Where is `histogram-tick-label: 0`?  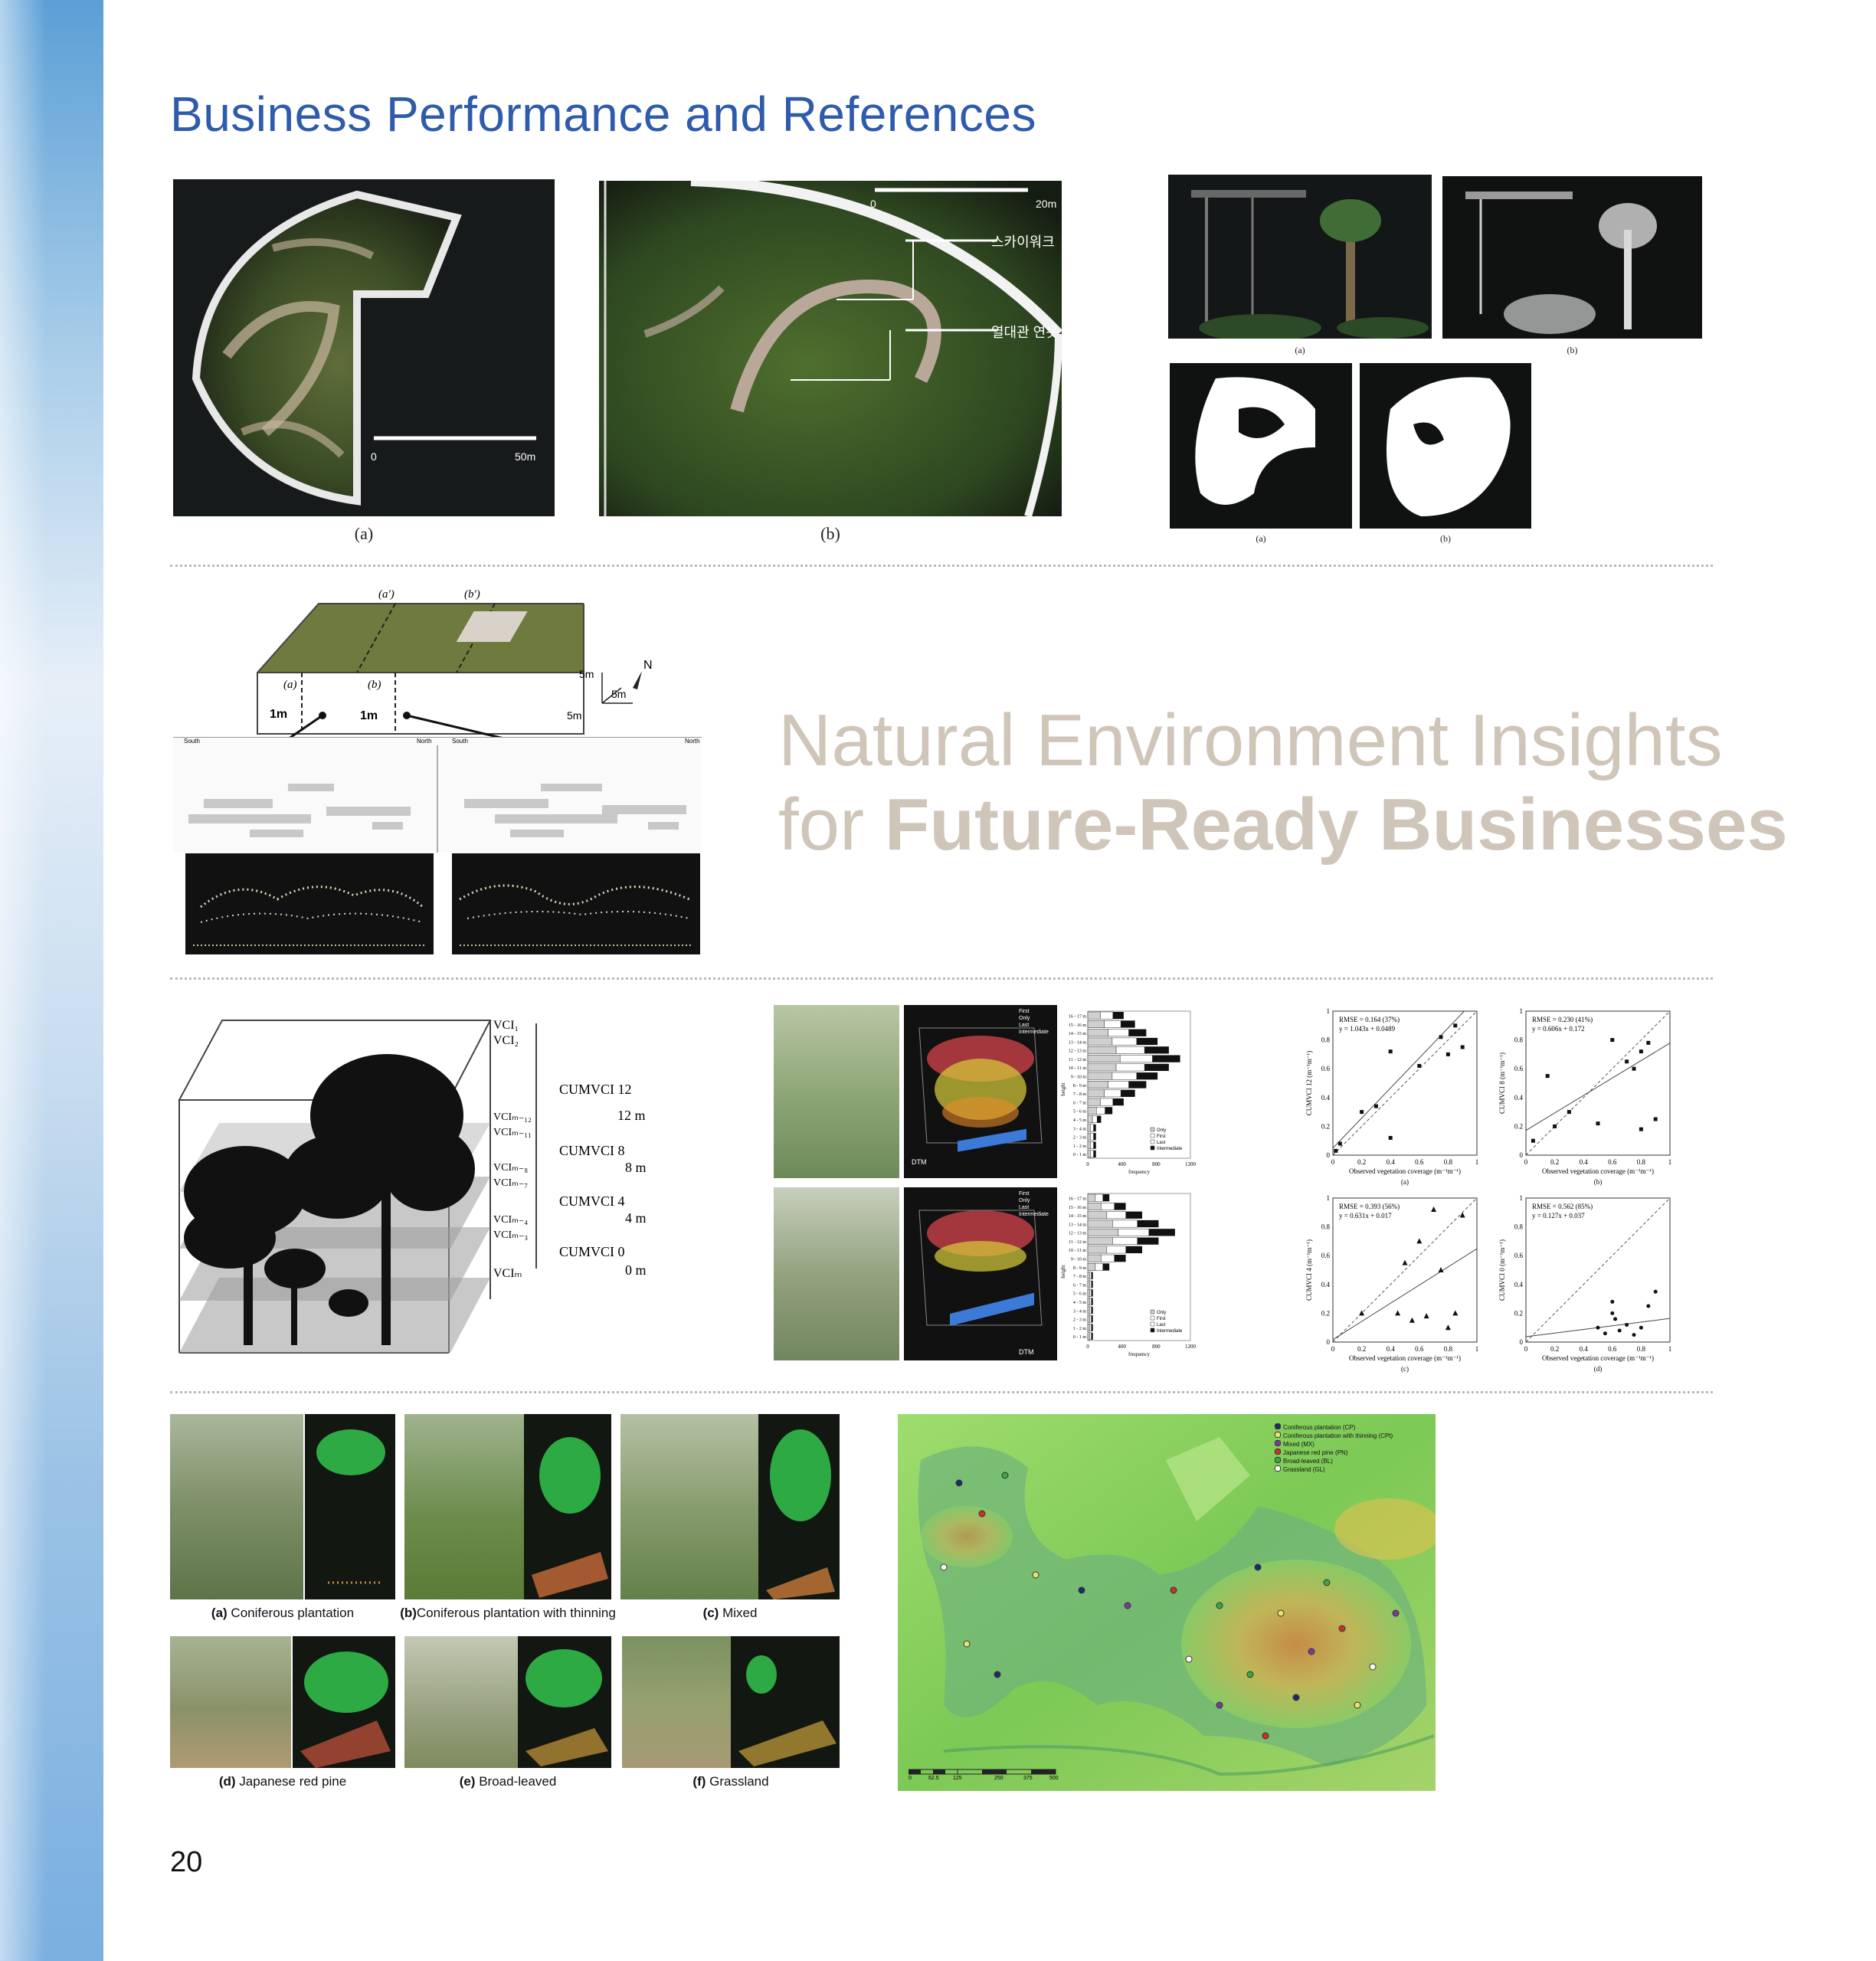 histogram-tick-label: 0 is located at coordinates (1087, 1164).